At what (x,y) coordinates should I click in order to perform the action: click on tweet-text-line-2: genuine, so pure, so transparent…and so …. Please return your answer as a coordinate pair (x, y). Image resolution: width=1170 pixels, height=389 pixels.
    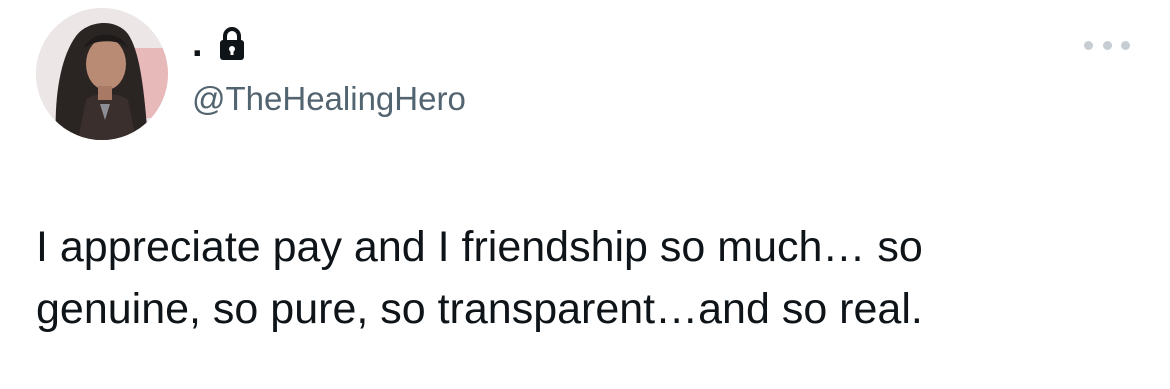
    Looking at the image, I should click on (479, 309).